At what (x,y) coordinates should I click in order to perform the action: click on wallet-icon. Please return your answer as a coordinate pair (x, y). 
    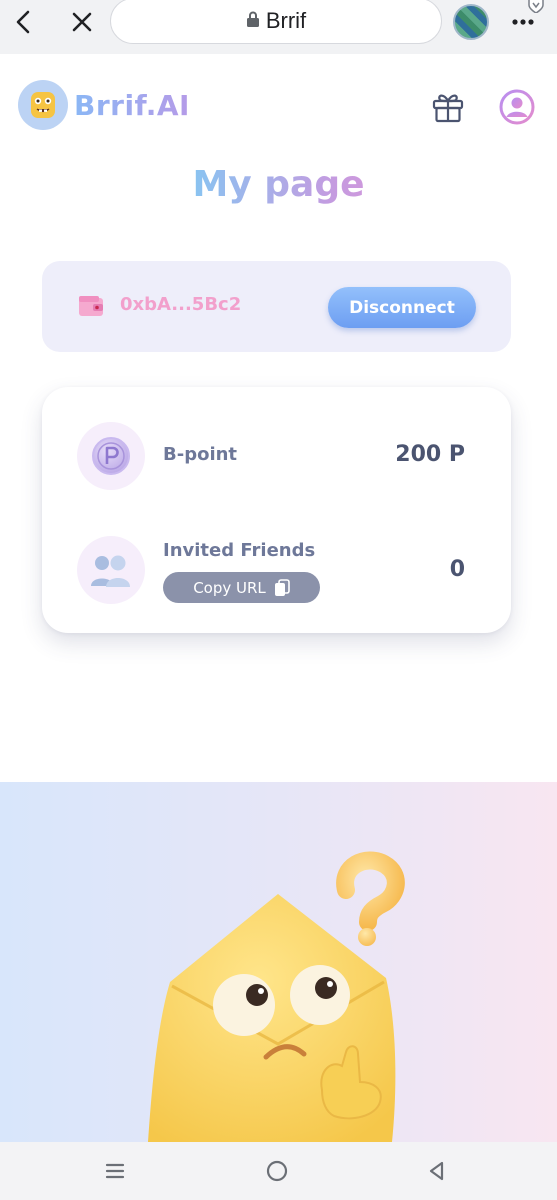
    Looking at the image, I should click on (91, 306).